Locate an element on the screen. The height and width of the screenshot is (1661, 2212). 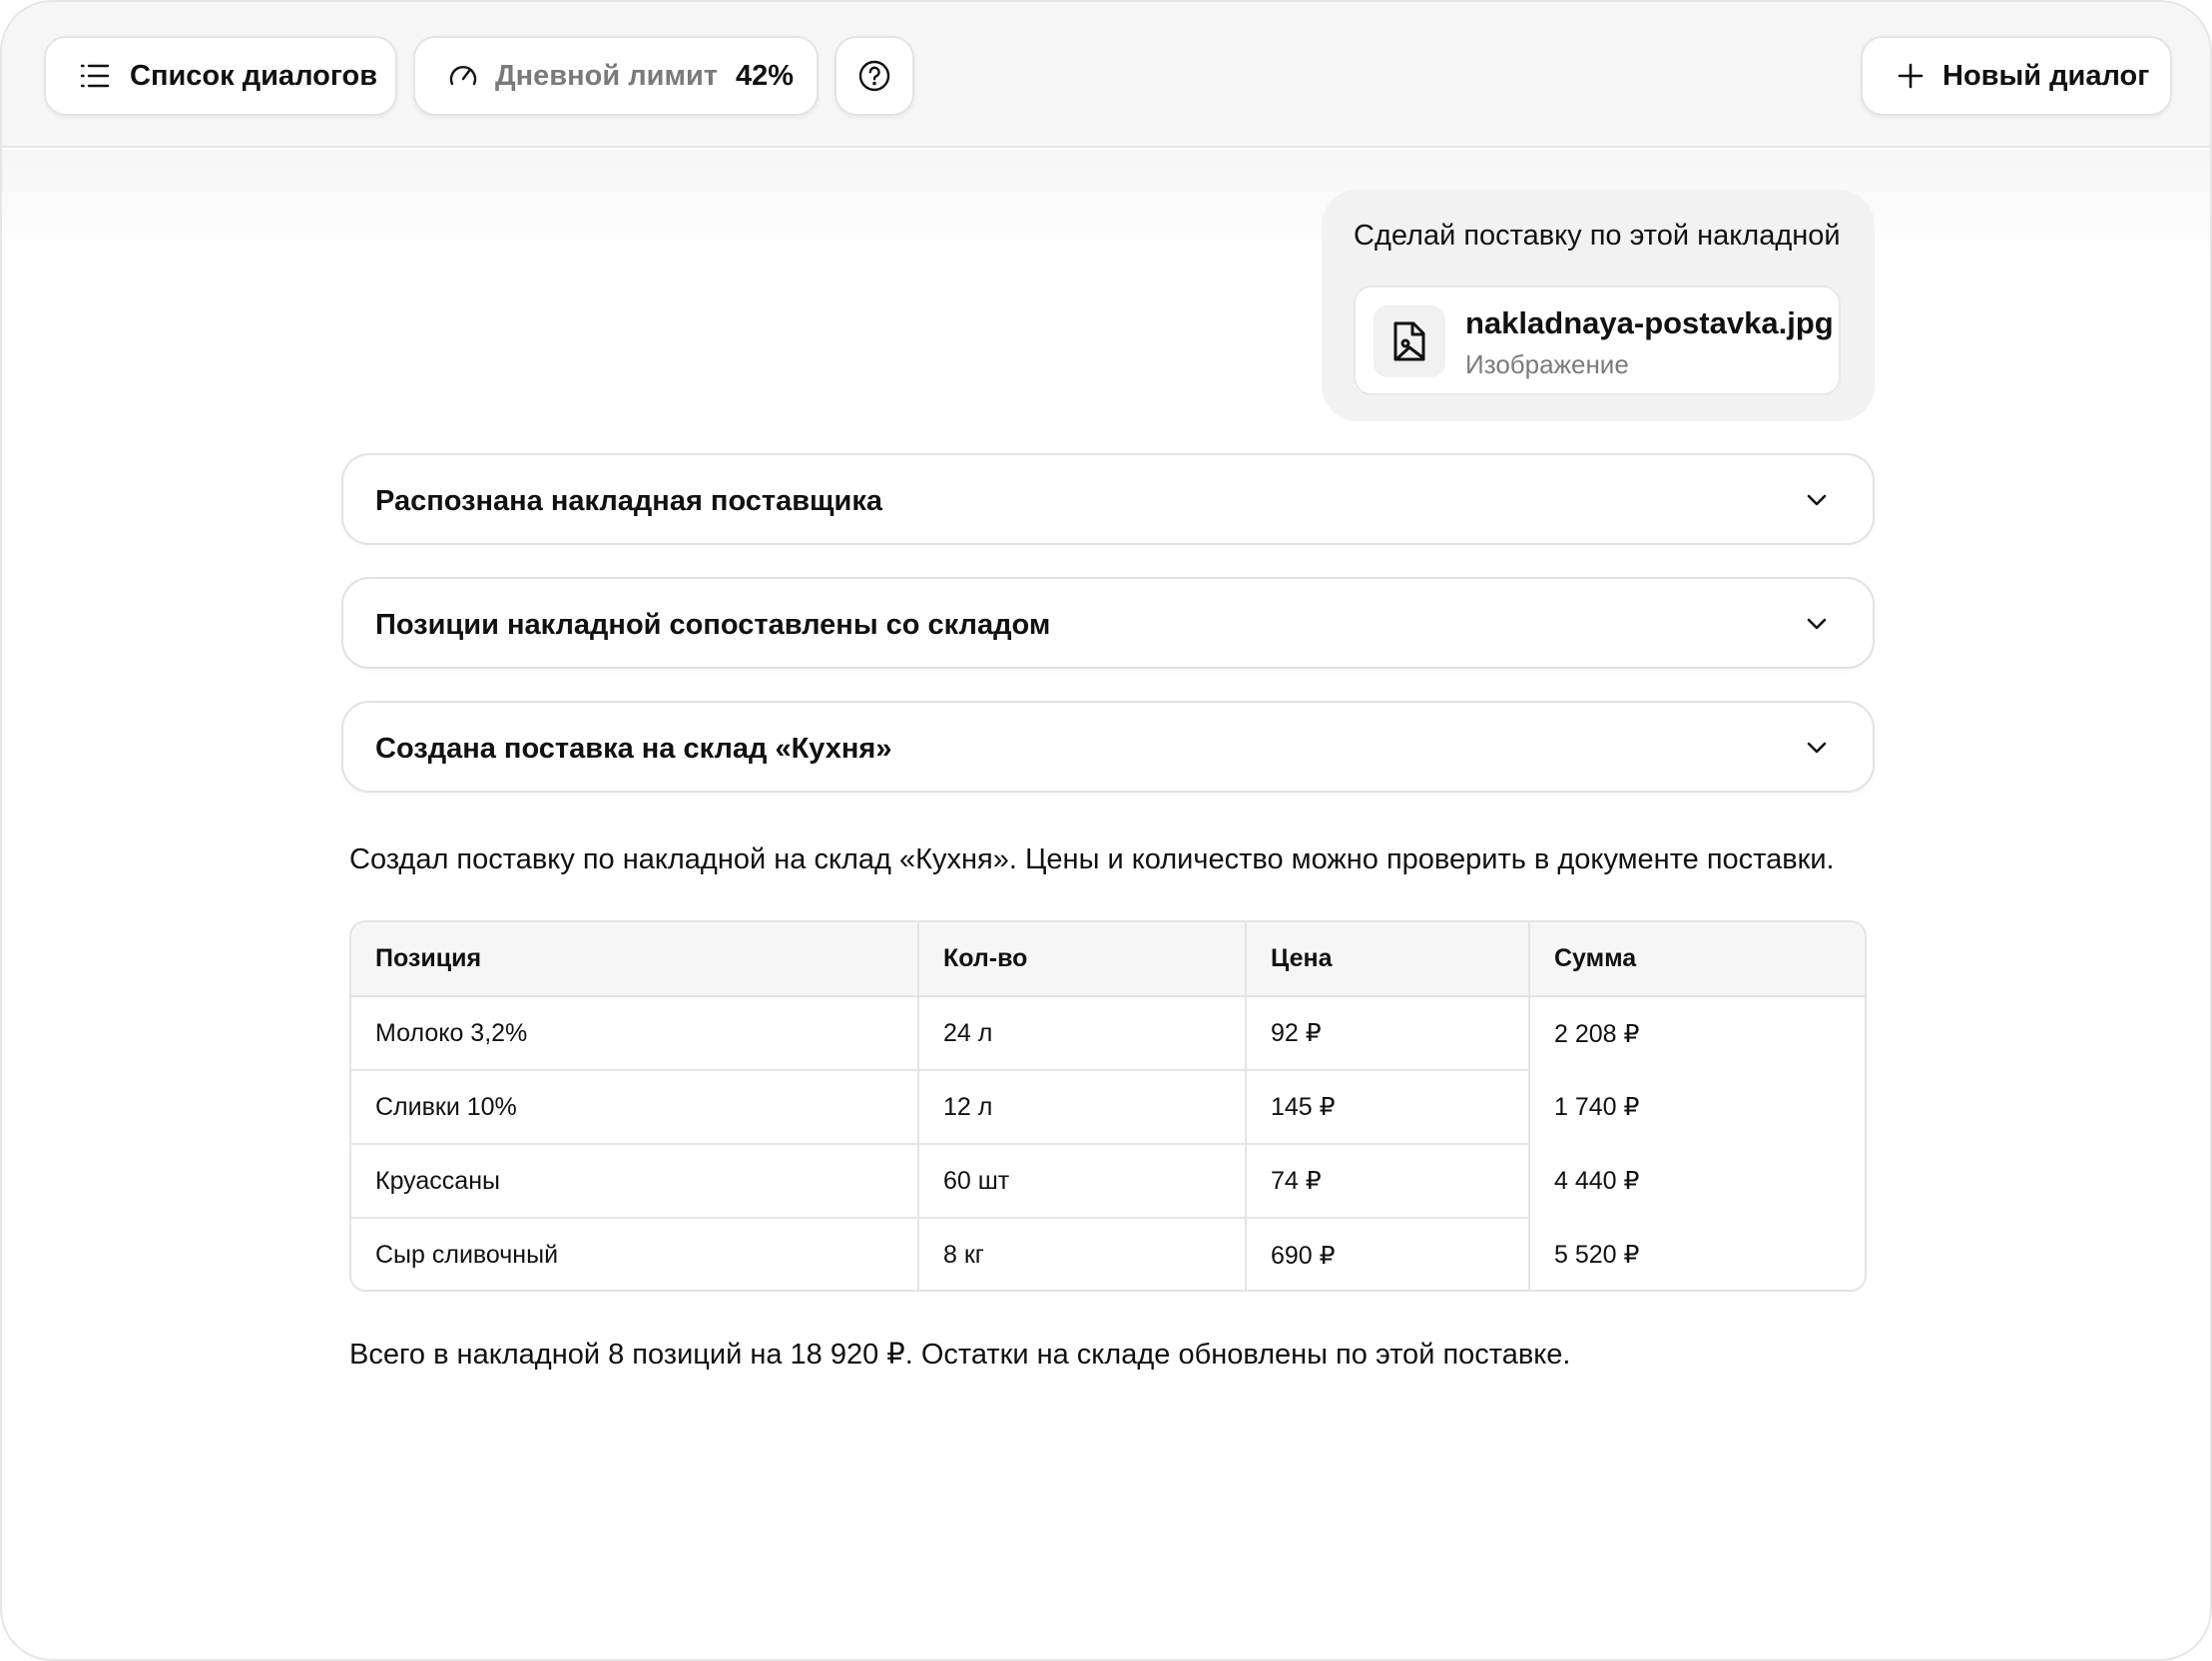
cell-item: Молоко 3,2% is located at coordinates (635, 1033).